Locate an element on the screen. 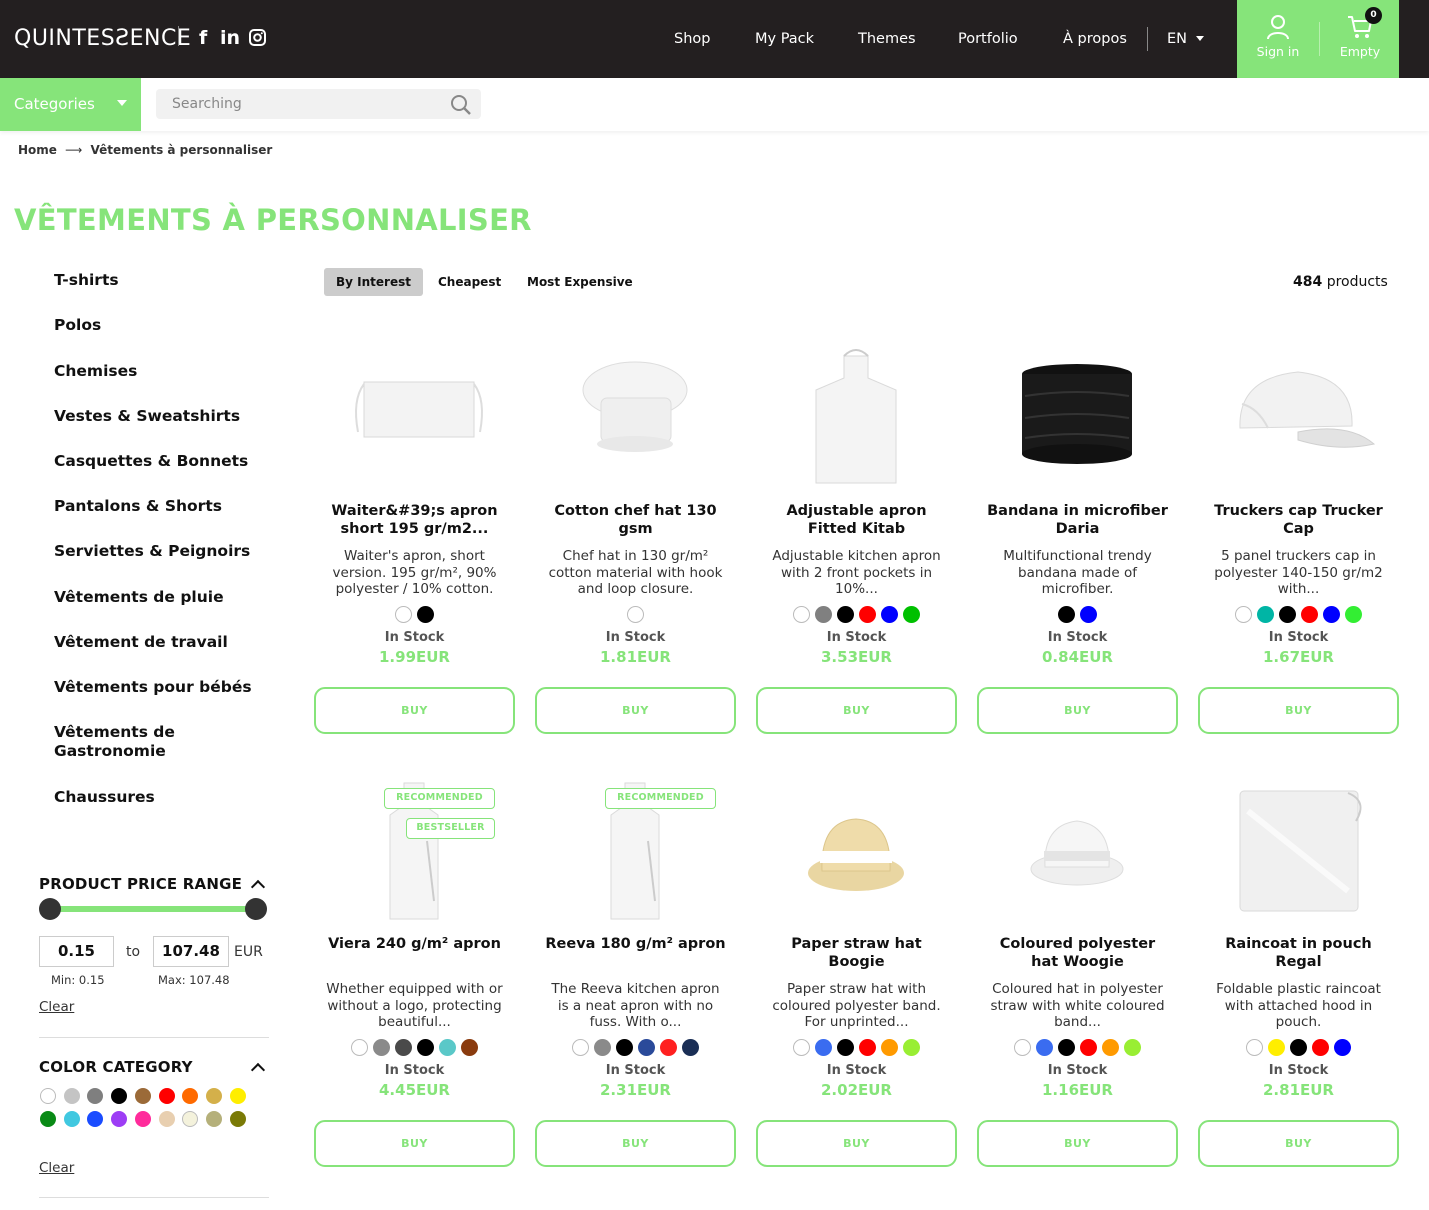 Image resolution: width=1429 pixels, height=1210 pixels. price-slider-max-handle is located at coordinates (256, 909).